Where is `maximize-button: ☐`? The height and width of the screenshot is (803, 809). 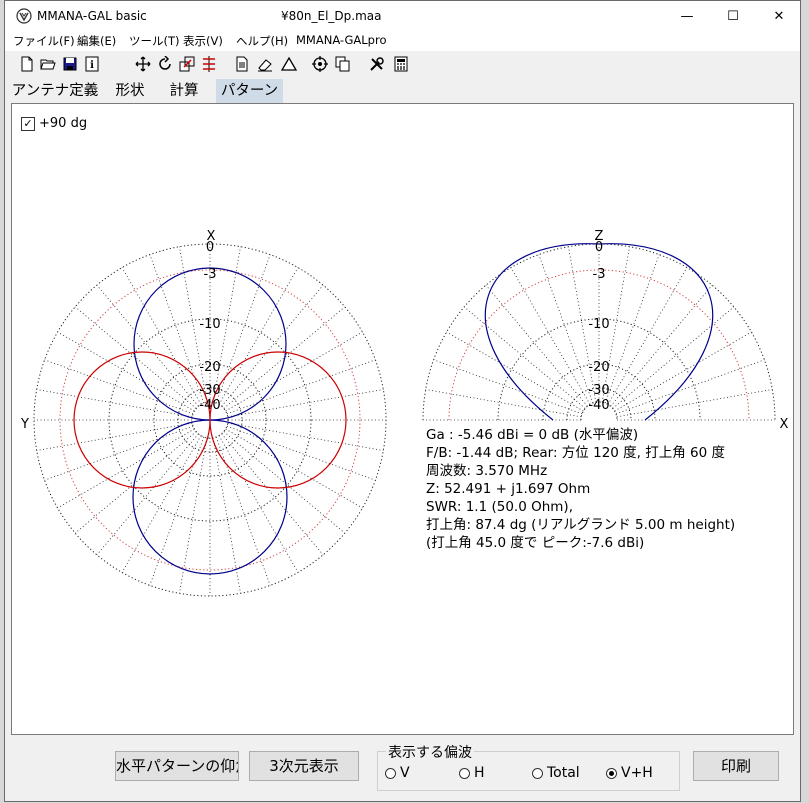
maximize-button: ☐ is located at coordinates (733, 16).